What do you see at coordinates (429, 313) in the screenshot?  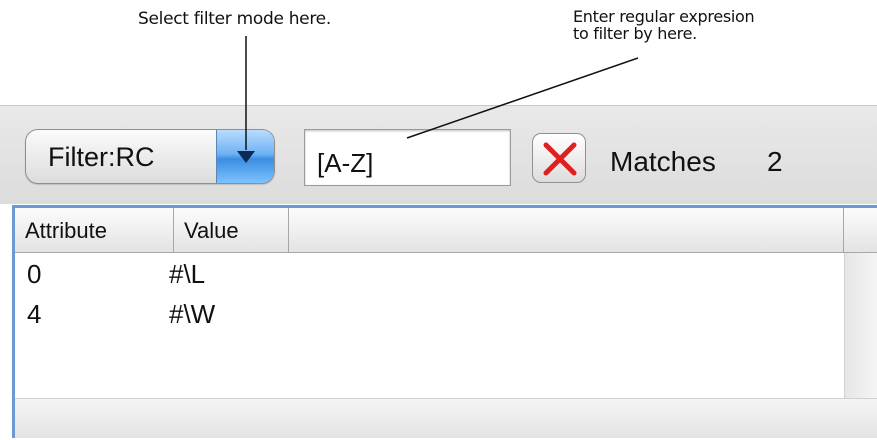 I see `table-row: 4 #\W` at bounding box center [429, 313].